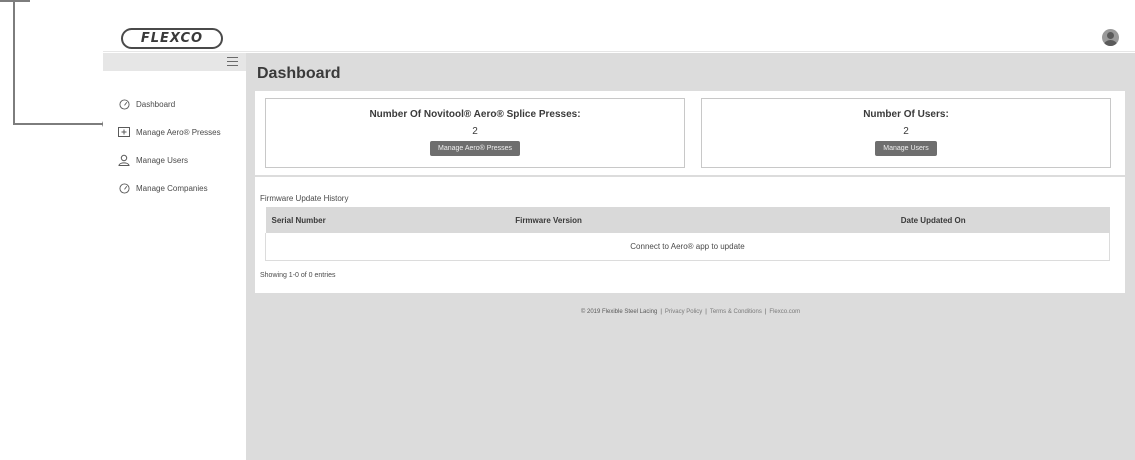 The height and width of the screenshot is (460, 1135). Describe the element at coordinates (1110, 37) in the screenshot. I see `user-avatar` at that location.